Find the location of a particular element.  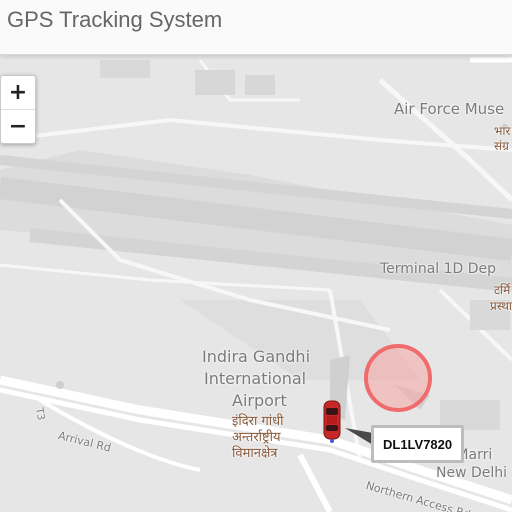

vehicle-marker is located at coordinates (332, 421).